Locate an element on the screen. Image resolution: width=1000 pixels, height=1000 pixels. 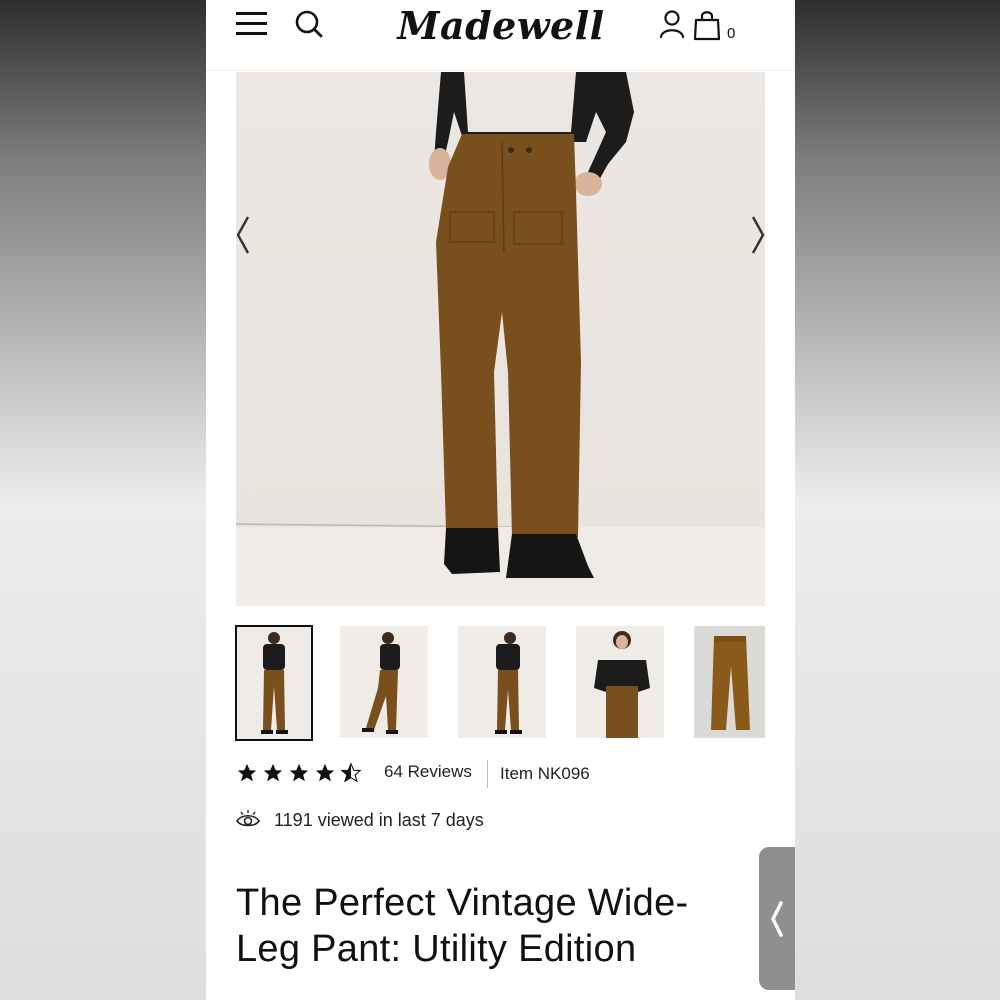
item-number: Item NK096 is located at coordinates (545, 773).